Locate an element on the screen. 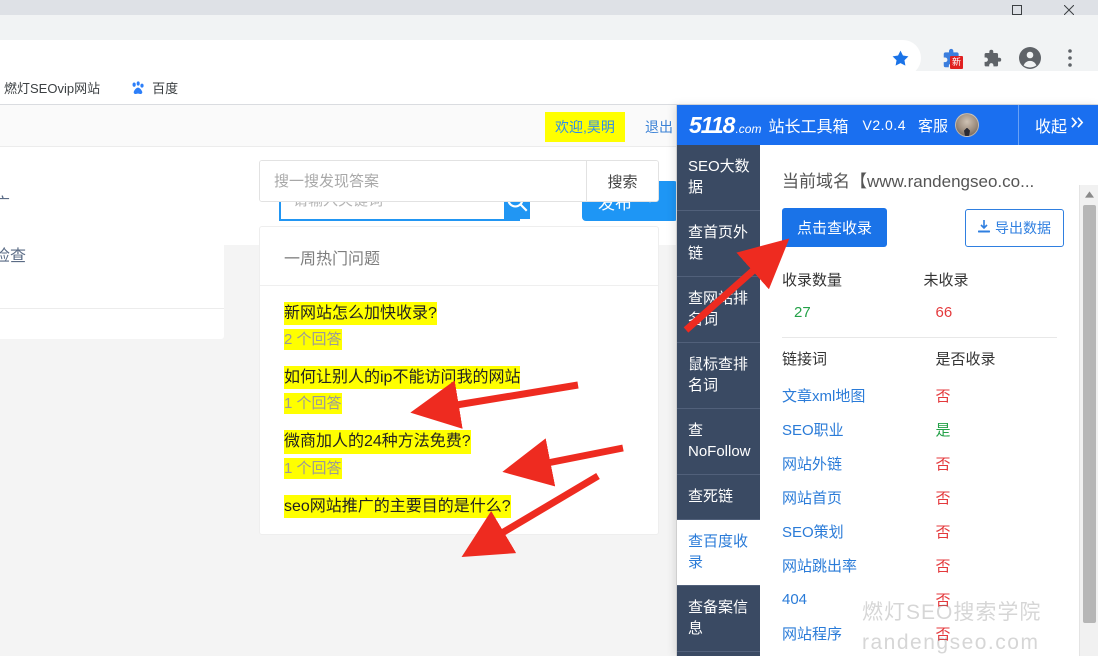  double-chevron-right-icon is located at coordinates (1077, 125).